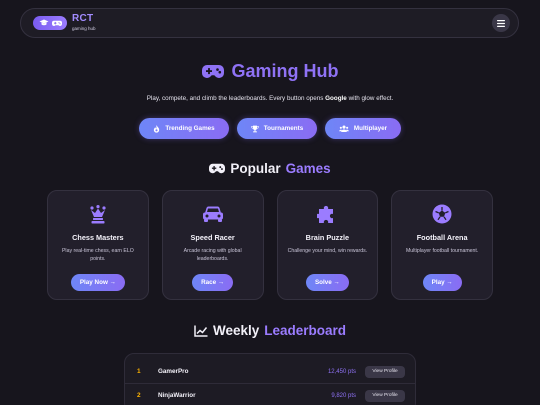 The height and width of the screenshot is (405, 540). Describe the element at coordinates (370, 98) in the screenshot. I see `hero-subtitle-end: with glow effect.` at that location.